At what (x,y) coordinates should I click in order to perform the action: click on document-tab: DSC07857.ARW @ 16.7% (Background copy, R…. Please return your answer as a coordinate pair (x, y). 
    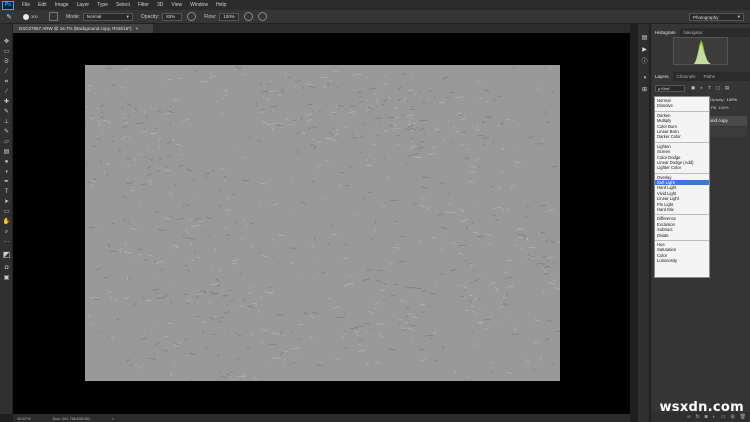
    Looking at the image, I should click on (83, 28).